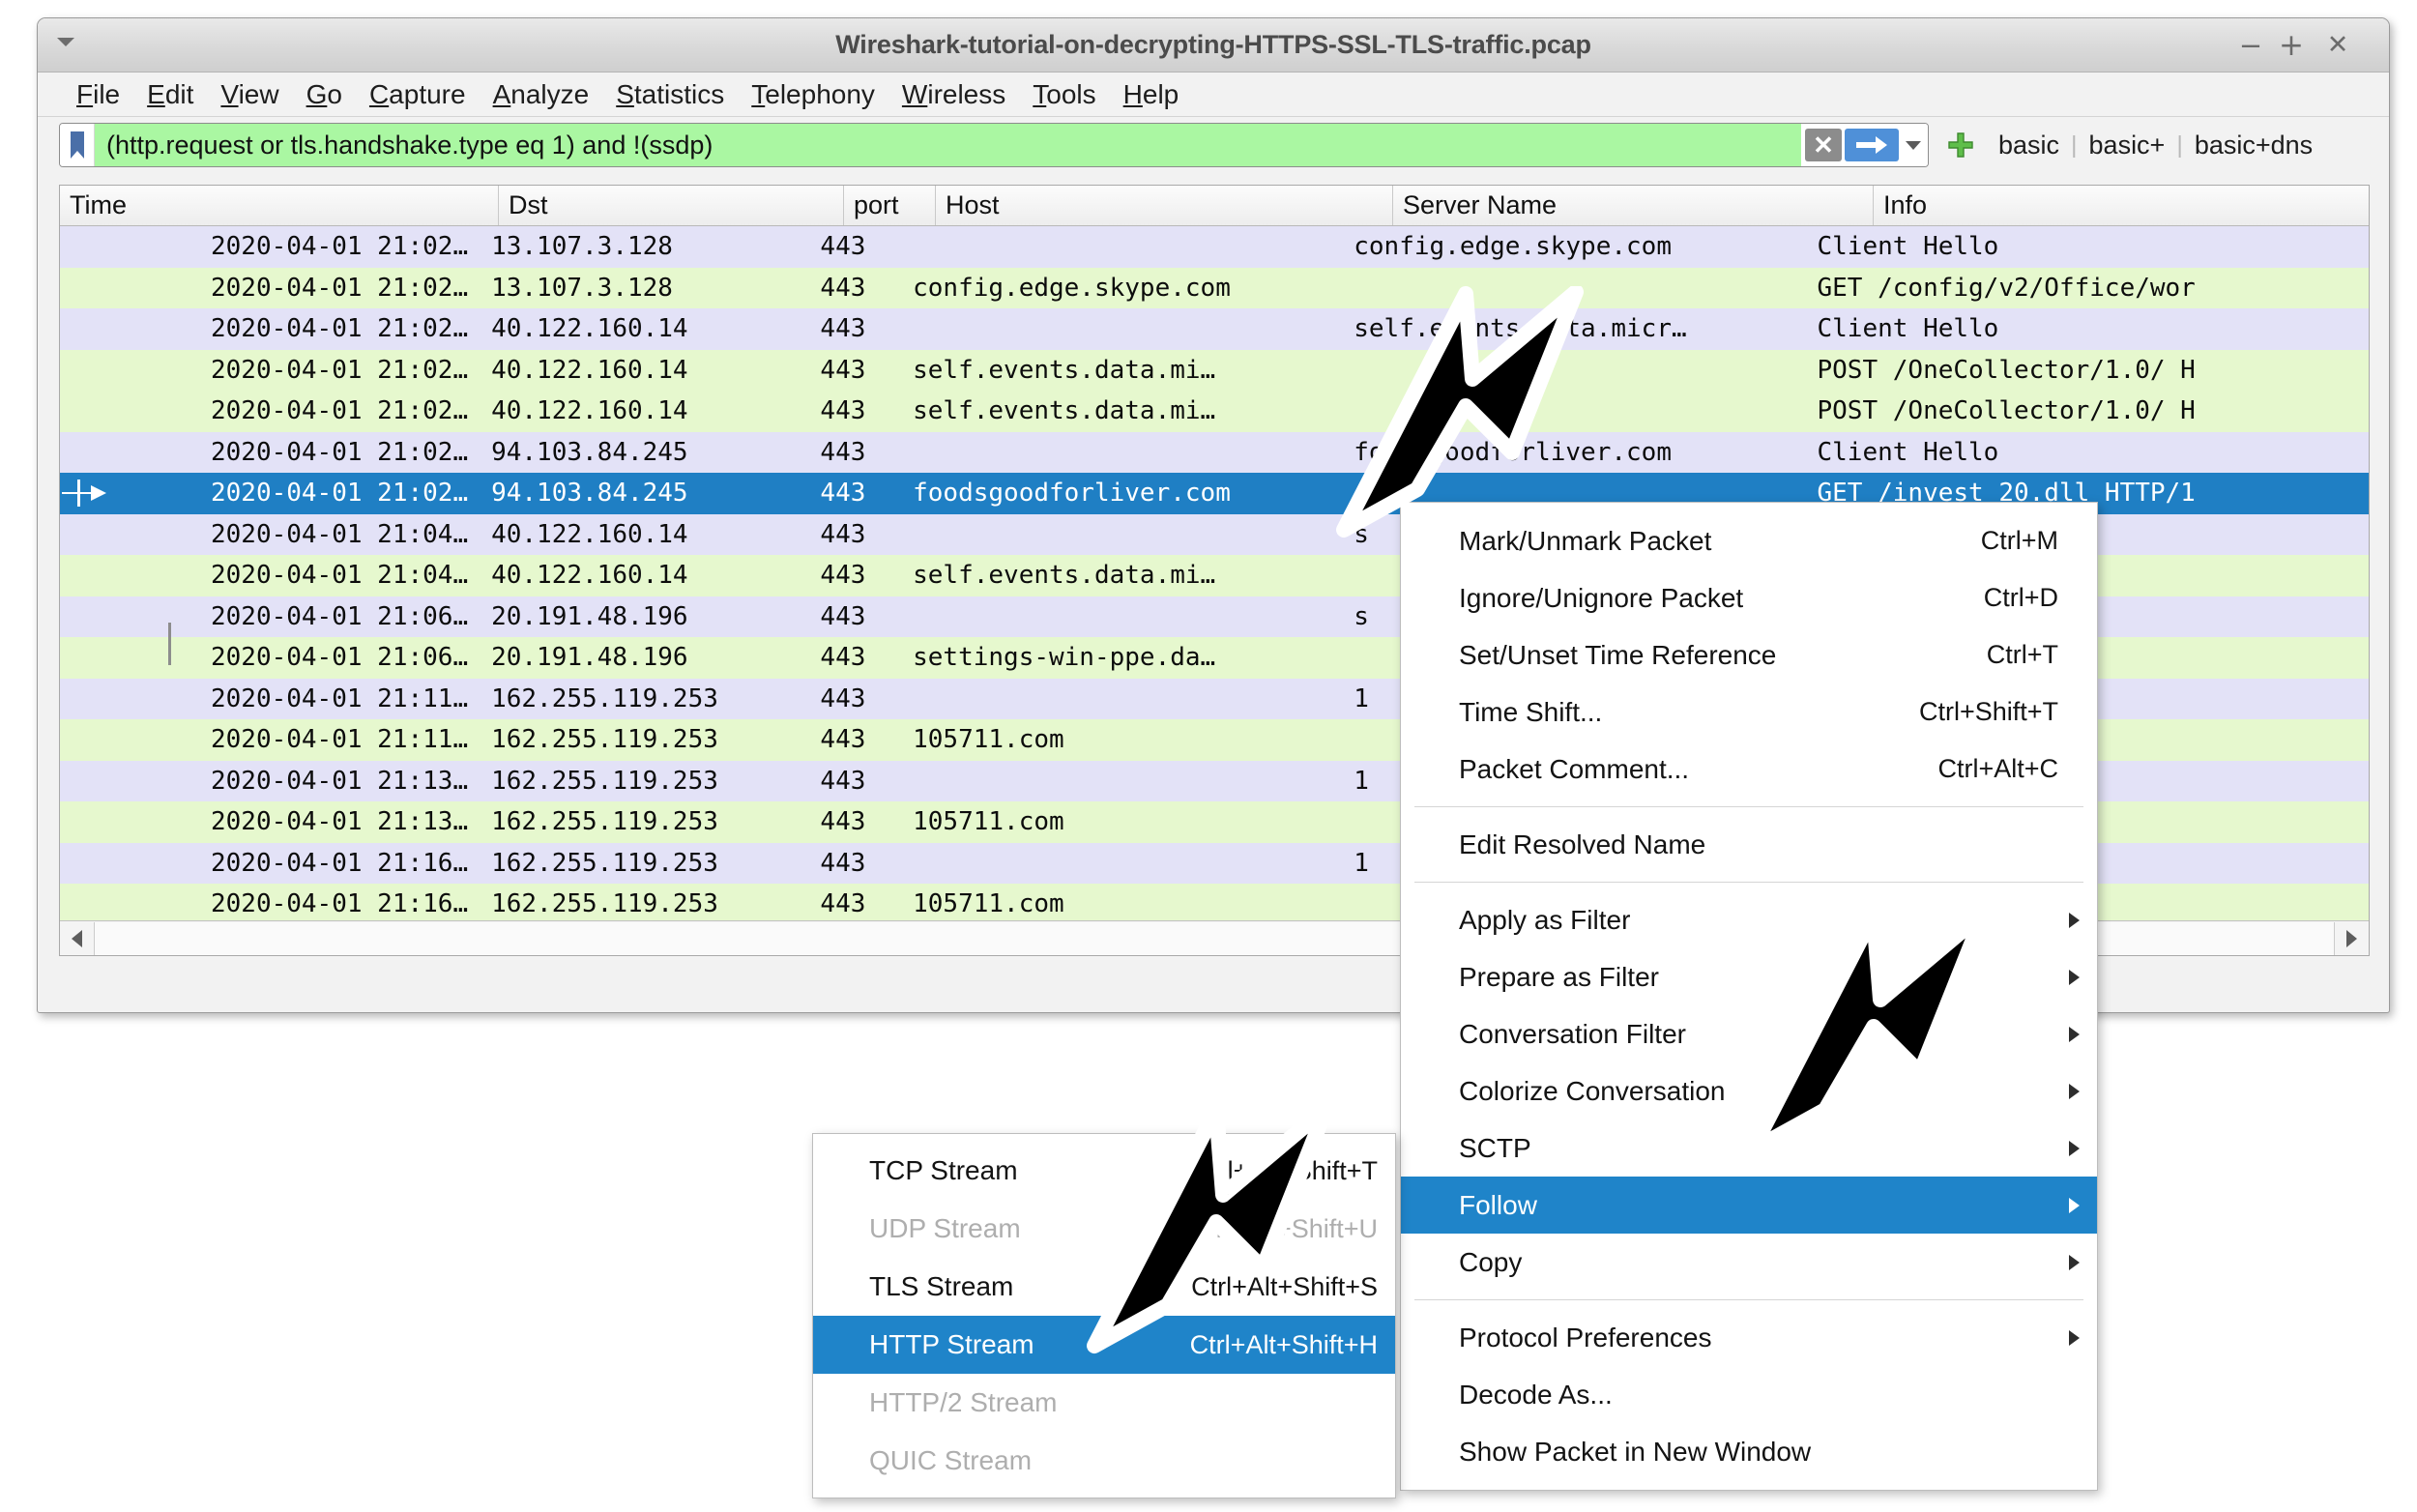 The height and width of the screenshot is (1512, 2417). I want to click on follow-submenu-item-udp-stream: UDP Stream Ctrl+Alt+Shift+U, so click(1104, 1229).